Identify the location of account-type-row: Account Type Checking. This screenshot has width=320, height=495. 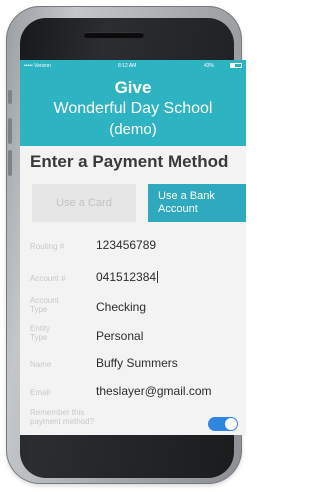
(133, 307).